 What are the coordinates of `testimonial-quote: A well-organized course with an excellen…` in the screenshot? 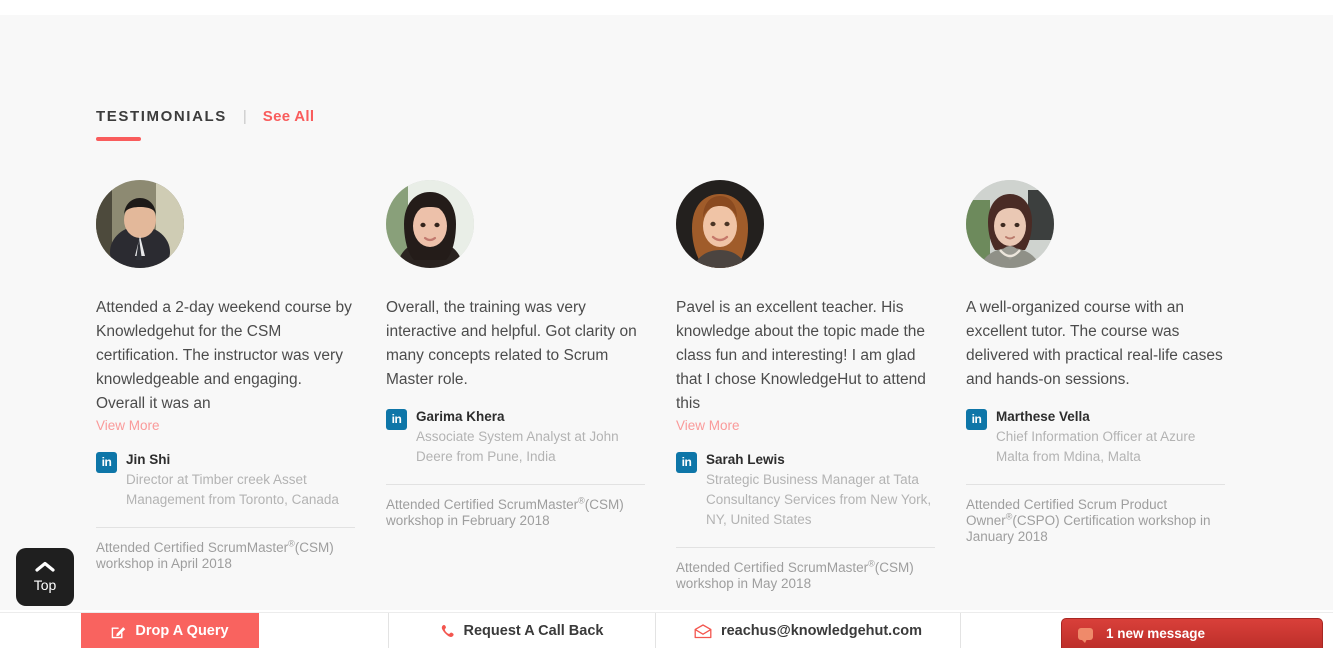 It's located at (1094, 343).